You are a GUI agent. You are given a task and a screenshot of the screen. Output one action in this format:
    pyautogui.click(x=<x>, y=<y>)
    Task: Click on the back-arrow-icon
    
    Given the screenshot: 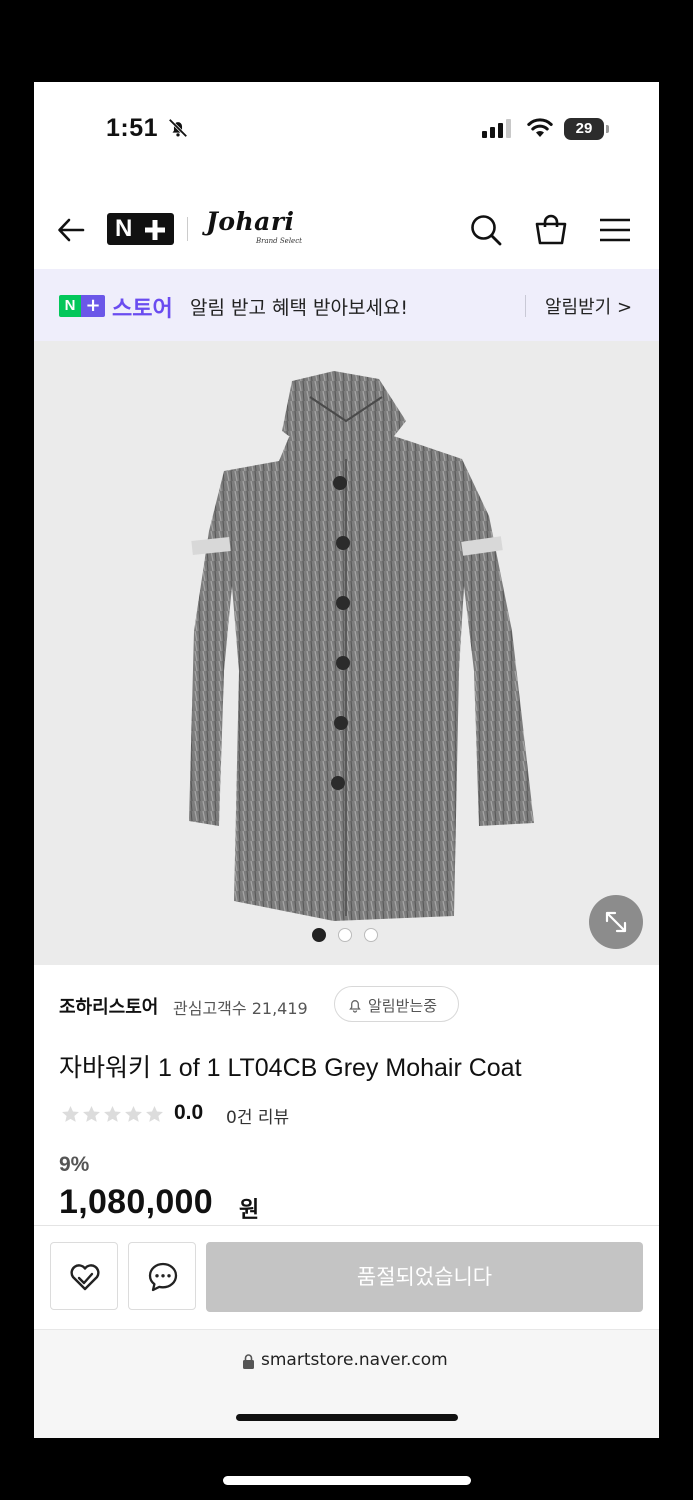 What is the action you would take?
    pyautogui.click(x=71, y=230)
    